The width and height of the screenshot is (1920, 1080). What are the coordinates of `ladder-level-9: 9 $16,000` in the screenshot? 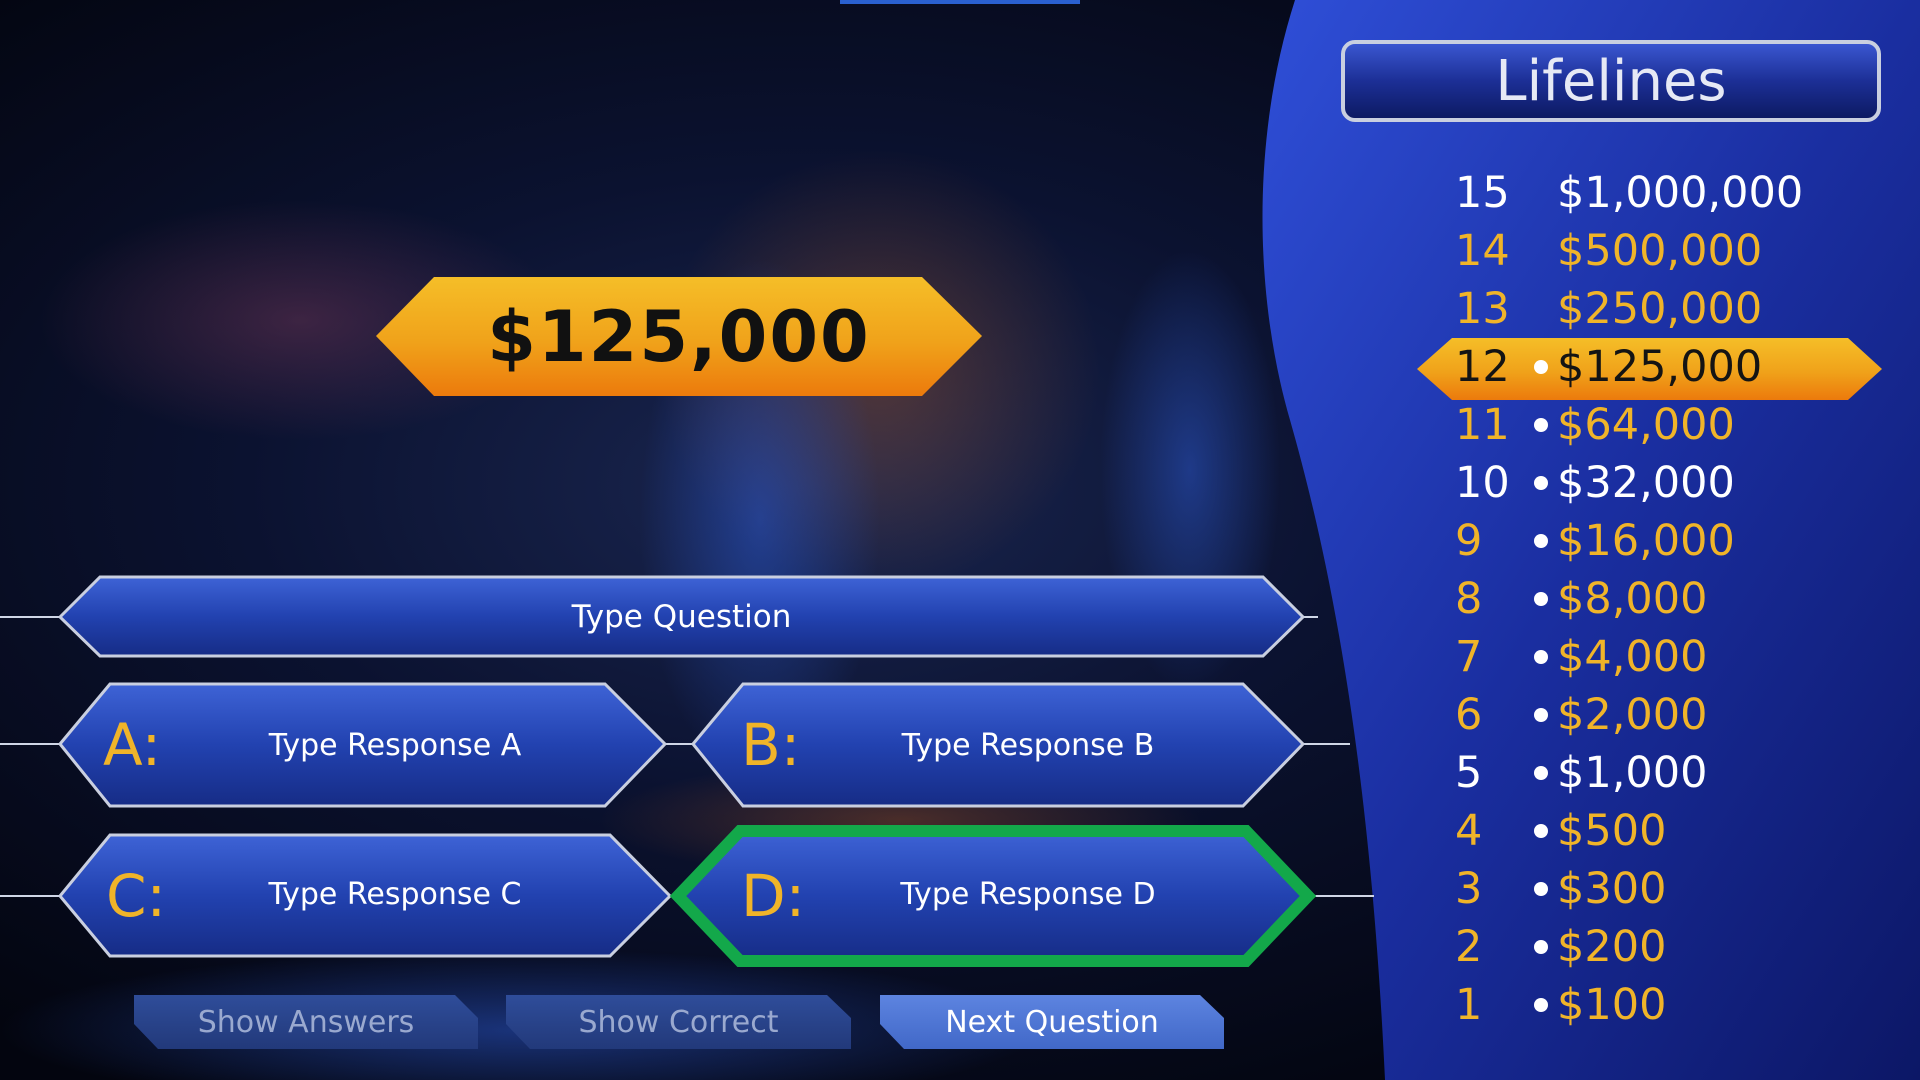 It's located at (1655, 541).